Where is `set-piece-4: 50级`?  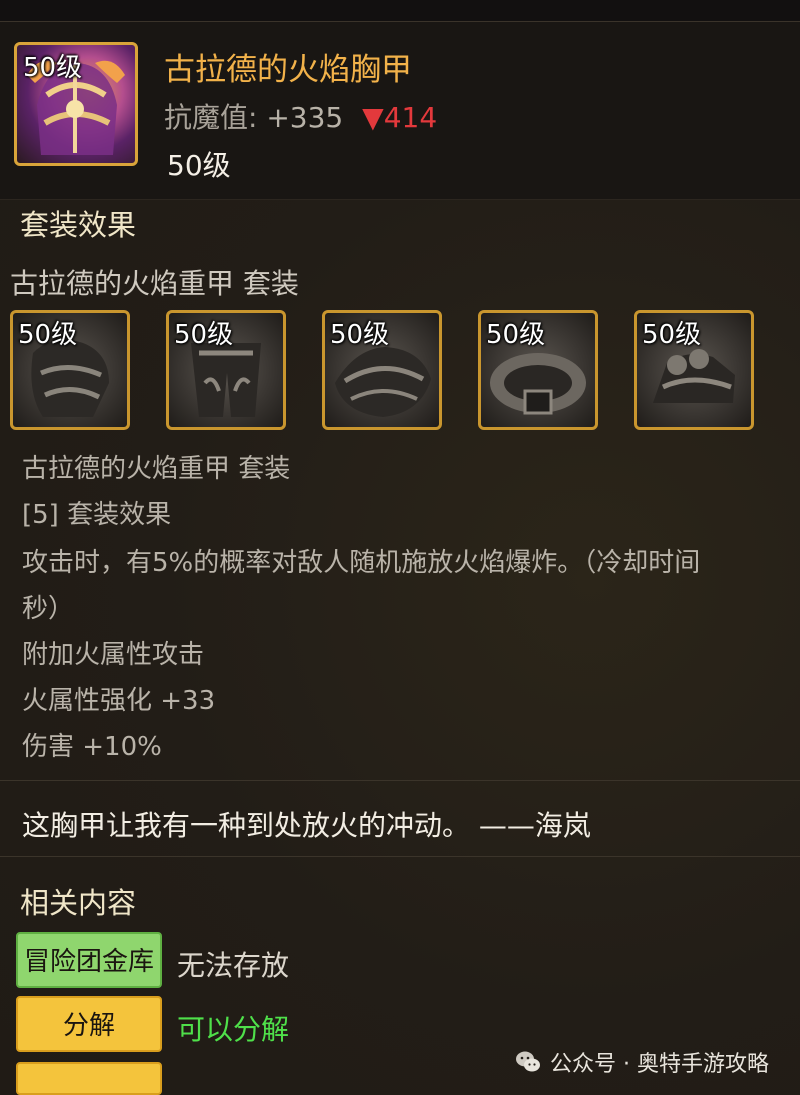
set-piece-4: 50级 is located at coordinates (538, 370).